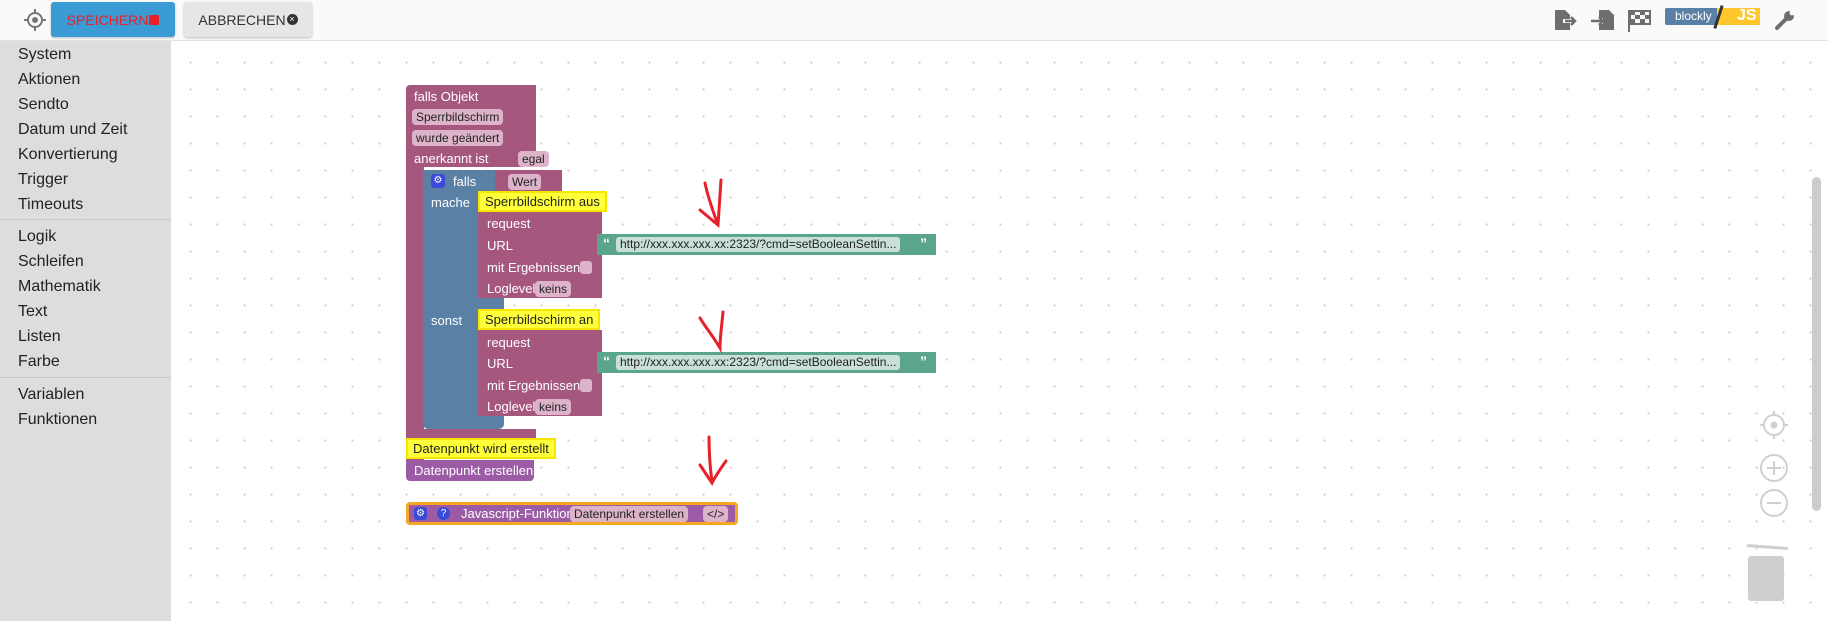 The image size is (1828, 621). What do you see at coordinates (1774, 427) in the screenshot?
I see `recenter-icon` at bounding box center [1774, 427].